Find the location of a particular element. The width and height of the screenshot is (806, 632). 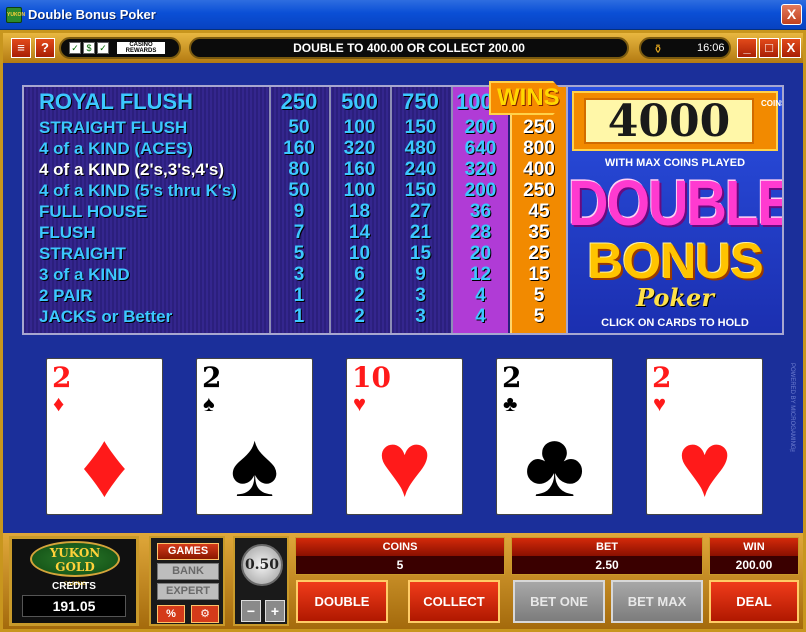

payout-cell: 500 is located at coordinates (359, 101).